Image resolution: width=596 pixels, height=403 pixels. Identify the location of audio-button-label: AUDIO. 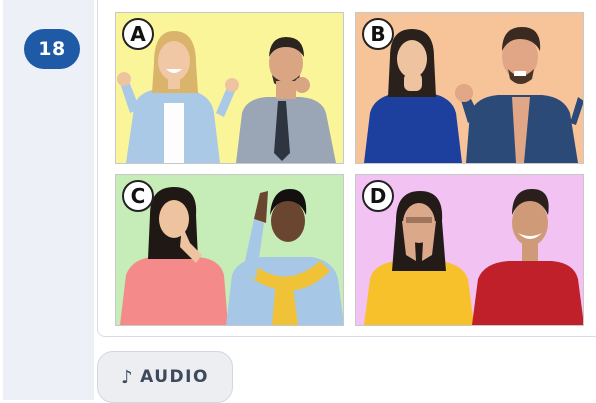
(174, 377).